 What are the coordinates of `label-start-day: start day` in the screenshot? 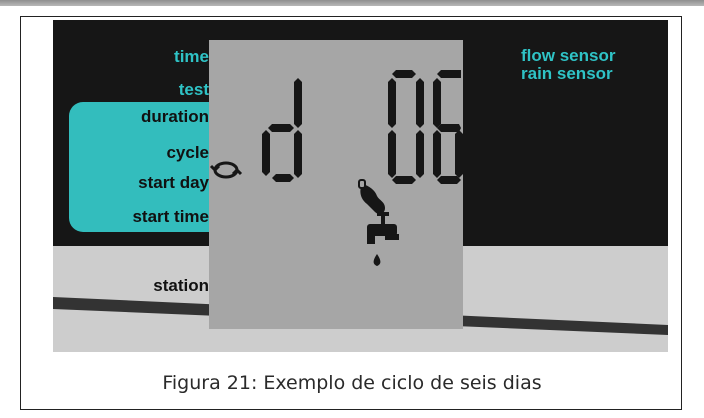 It's located at (173, 182).